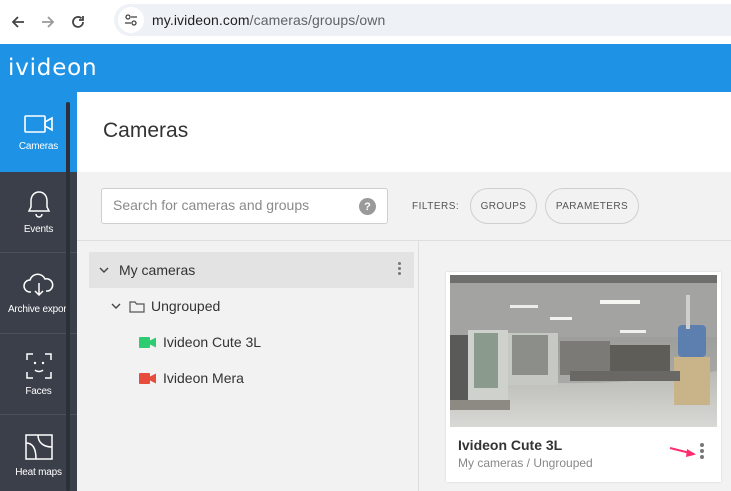 The image size is (731, 491). What do you see at coordinates (525, 463) in the screenshot?
I see `card-camera-path: My cameras / Ungrouped` at bounding box center [525, 463].